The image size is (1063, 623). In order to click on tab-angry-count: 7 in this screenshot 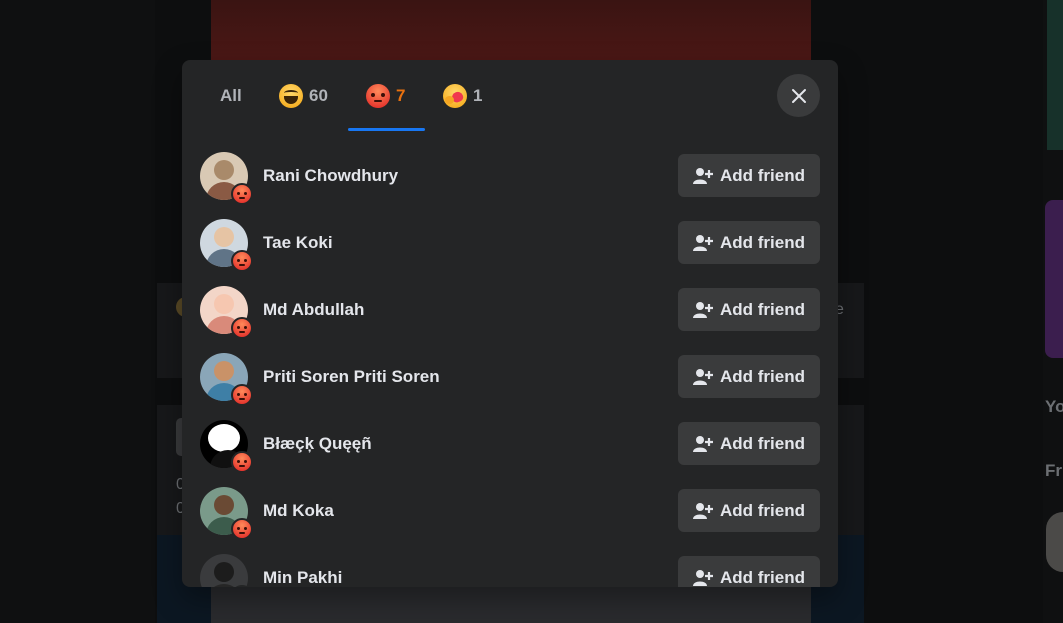, I will do `click(401, 95)`.